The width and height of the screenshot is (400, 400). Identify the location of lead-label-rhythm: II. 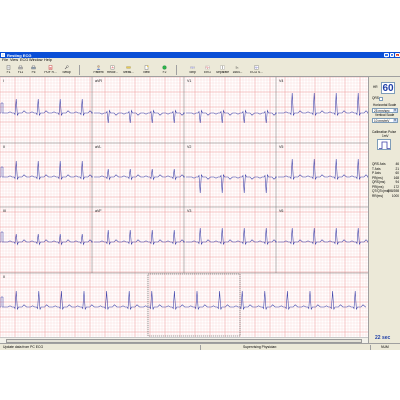
(4, 277).